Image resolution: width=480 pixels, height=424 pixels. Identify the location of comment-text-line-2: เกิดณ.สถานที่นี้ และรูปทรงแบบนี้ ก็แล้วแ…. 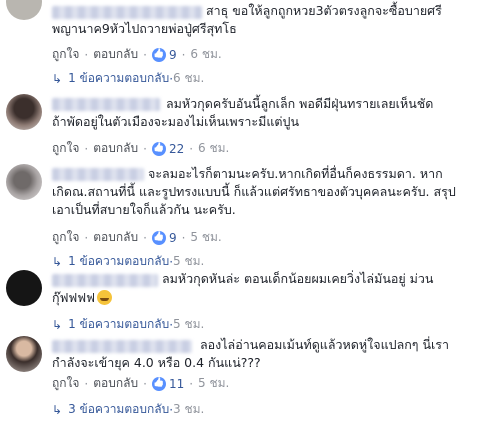
(254, 191).